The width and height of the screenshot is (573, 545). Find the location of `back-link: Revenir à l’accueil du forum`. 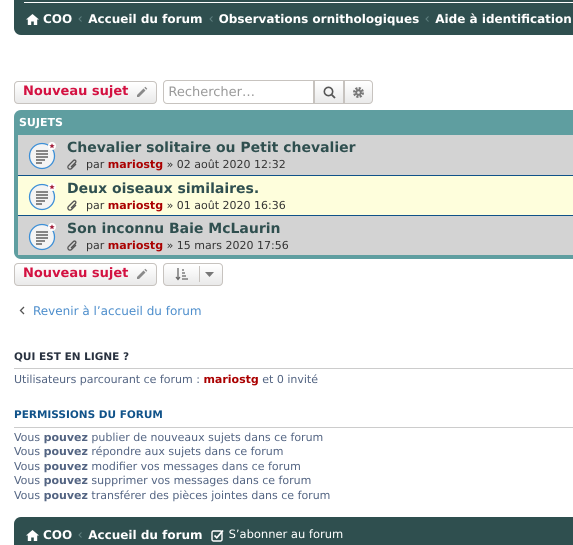

back-link: Revenir à l’accueil du forum is located at coordinates (117, 311).